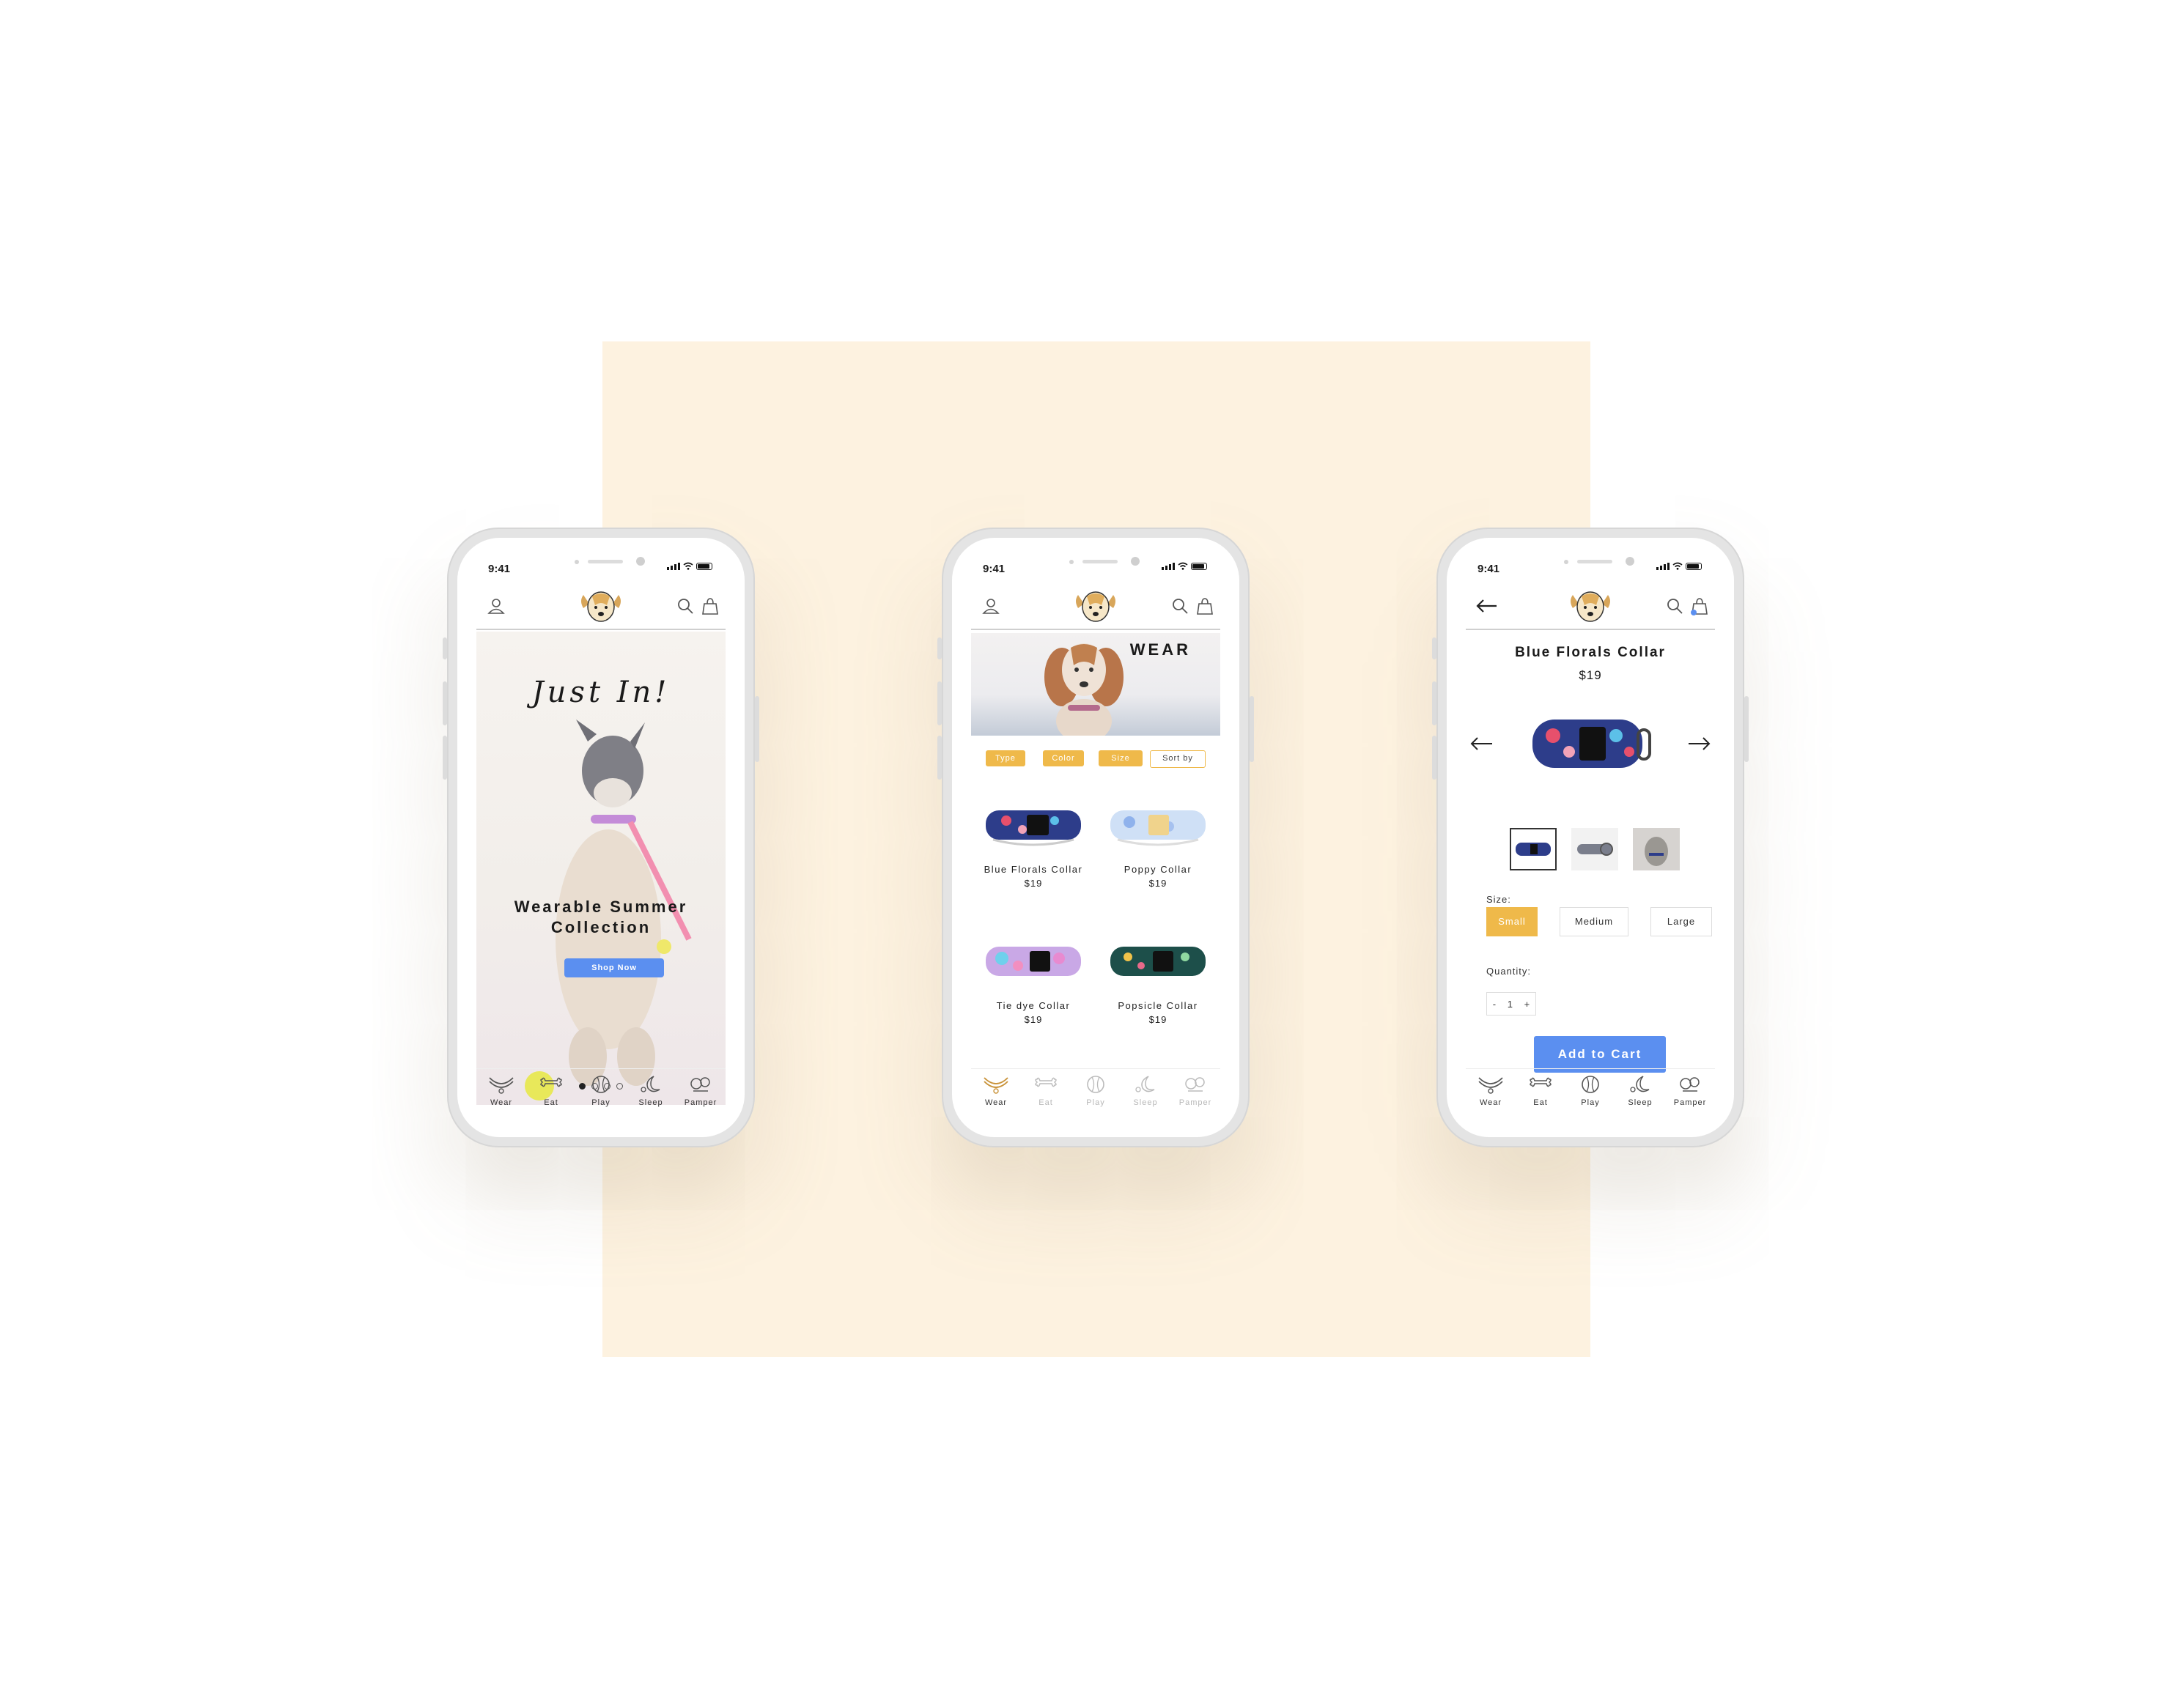  I want to click on sort-by-button: Sort by, so click(1178, 759).